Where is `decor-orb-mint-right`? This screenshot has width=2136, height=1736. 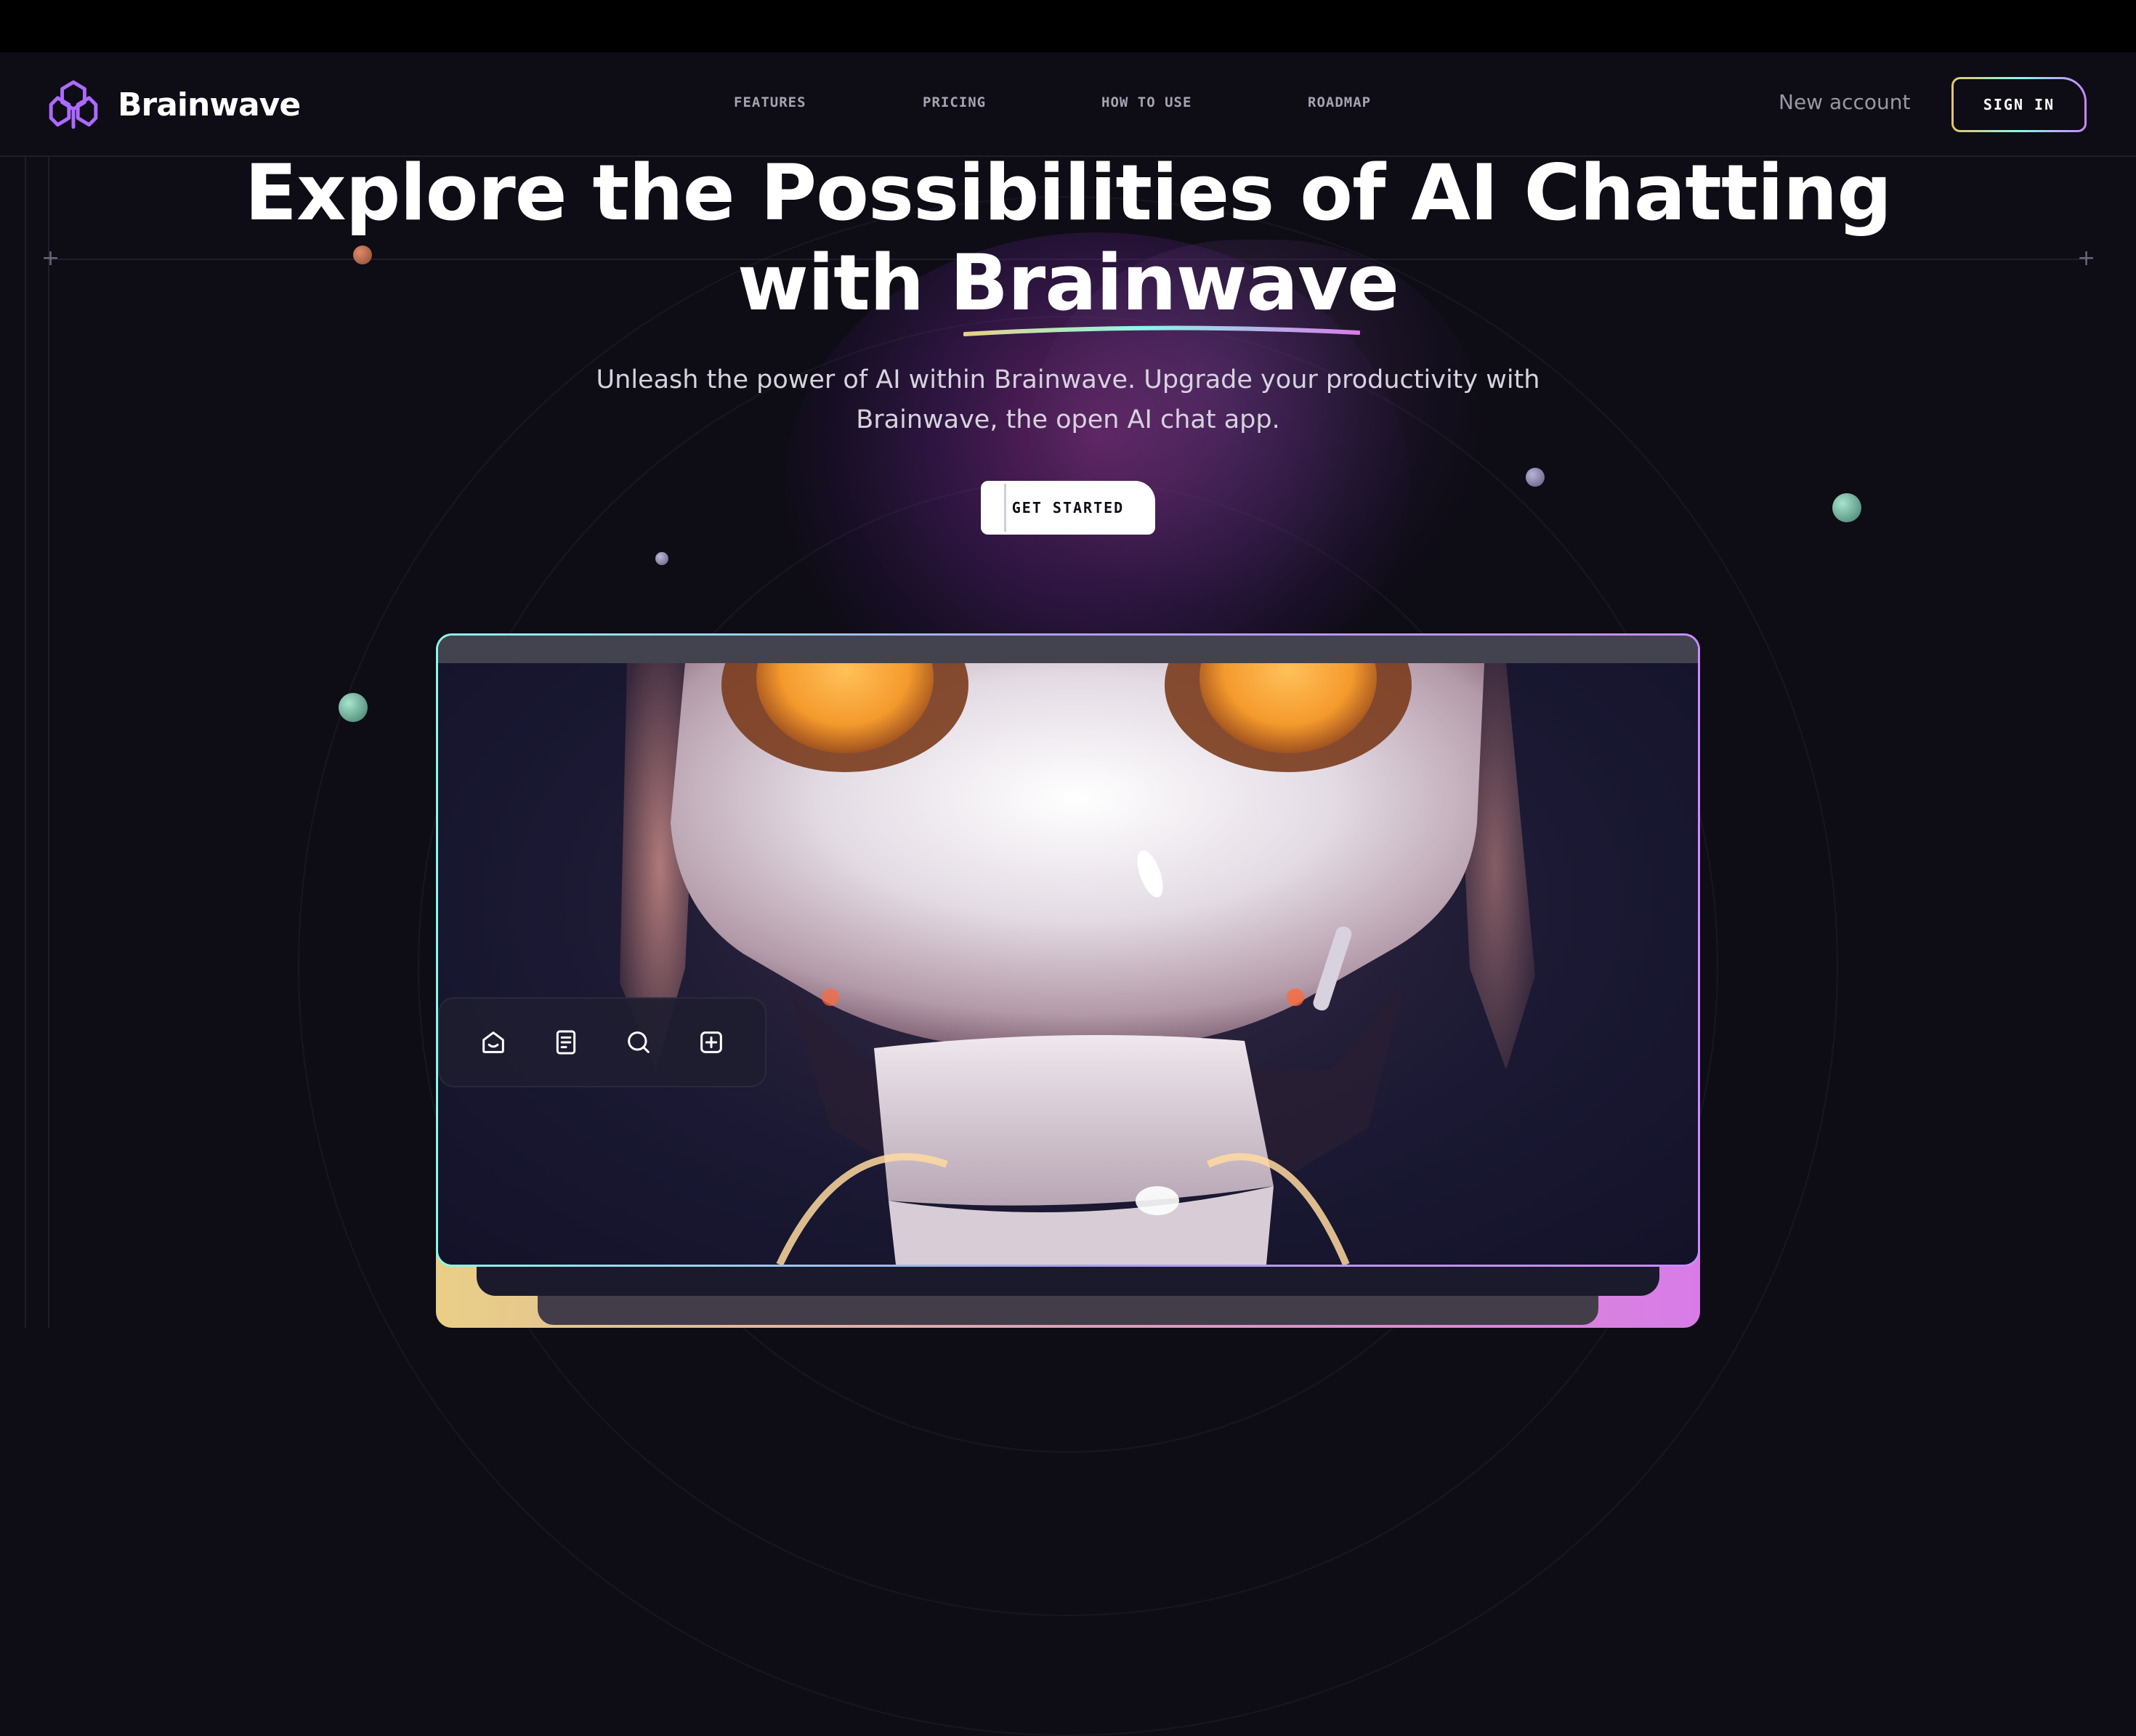 decor-orb-mint-right is located at coordinates (1847, 507).